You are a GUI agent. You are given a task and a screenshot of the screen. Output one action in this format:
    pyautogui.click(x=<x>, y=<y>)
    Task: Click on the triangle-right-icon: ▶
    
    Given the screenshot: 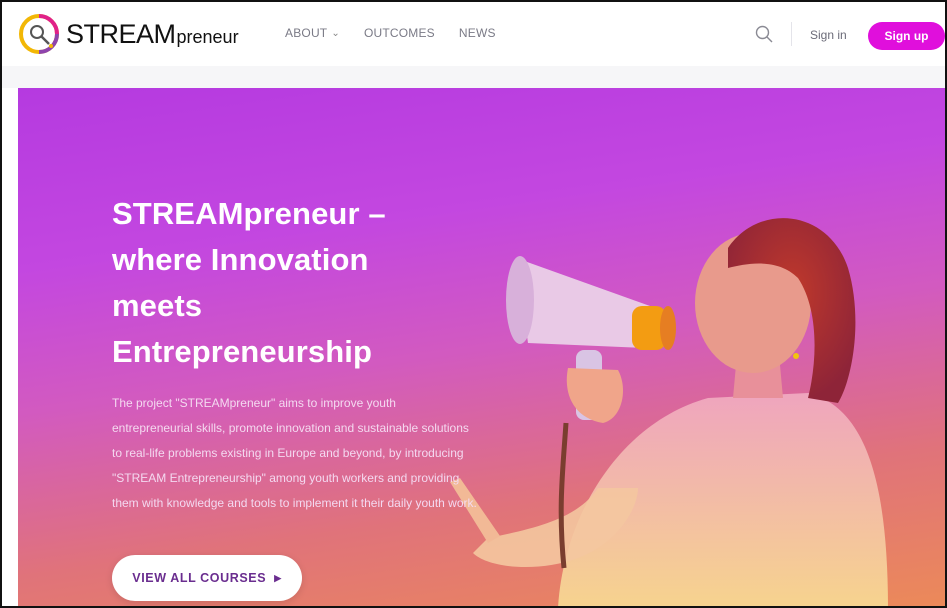 What is the action you would take?
    pyautogui.click(x=278, y=577)
    